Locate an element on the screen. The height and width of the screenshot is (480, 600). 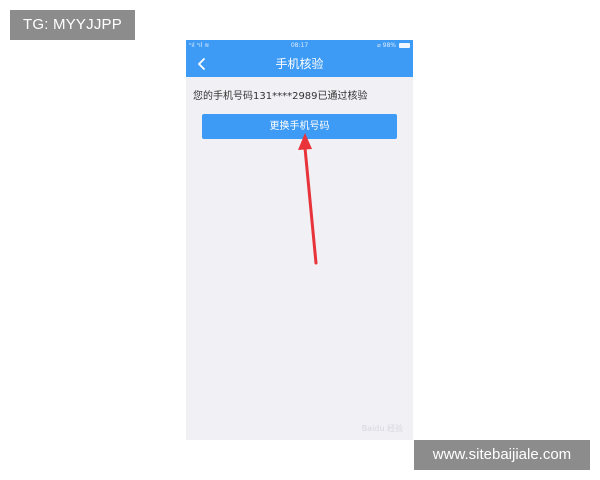
tg-watermark-label: TG: MYYJJPP is located at coordinates (72, 25).